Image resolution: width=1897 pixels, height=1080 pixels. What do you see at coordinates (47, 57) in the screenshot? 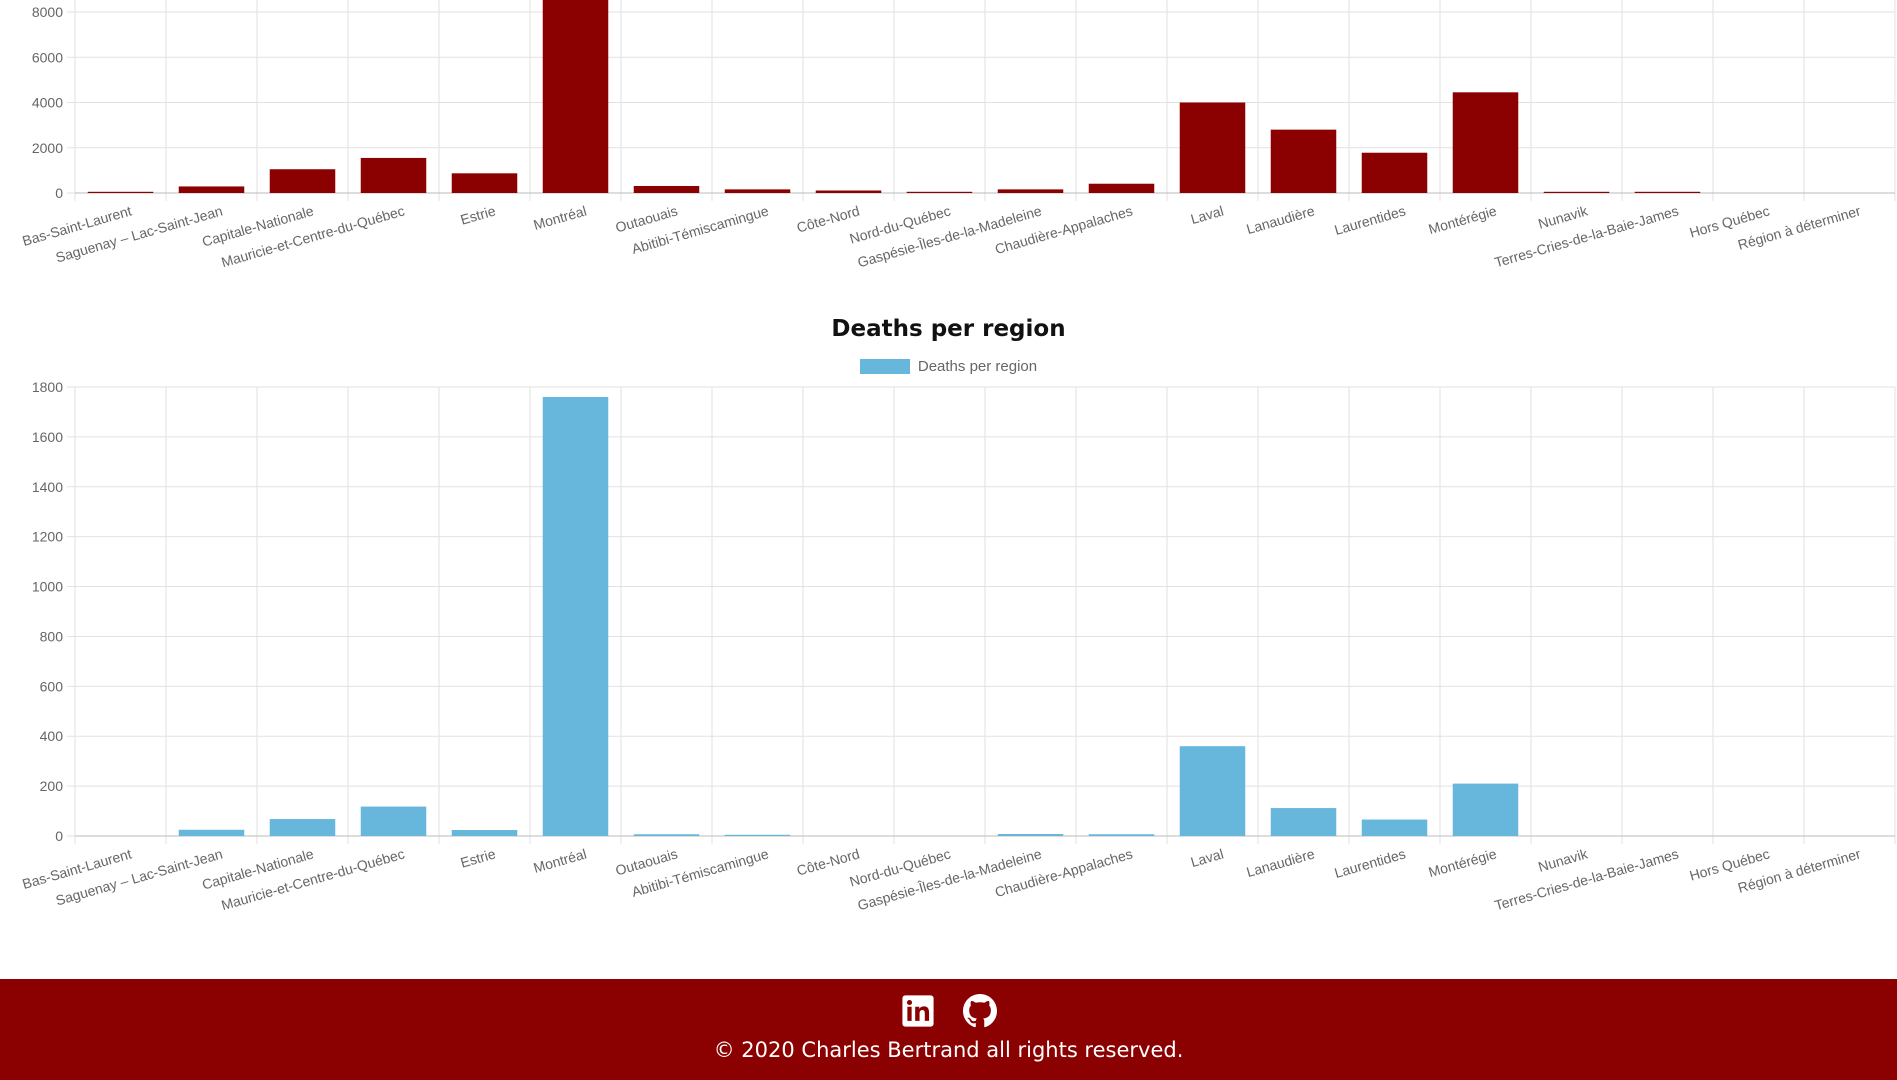
I see `y-tick-label: 6000` at bounding box center [47, 57].